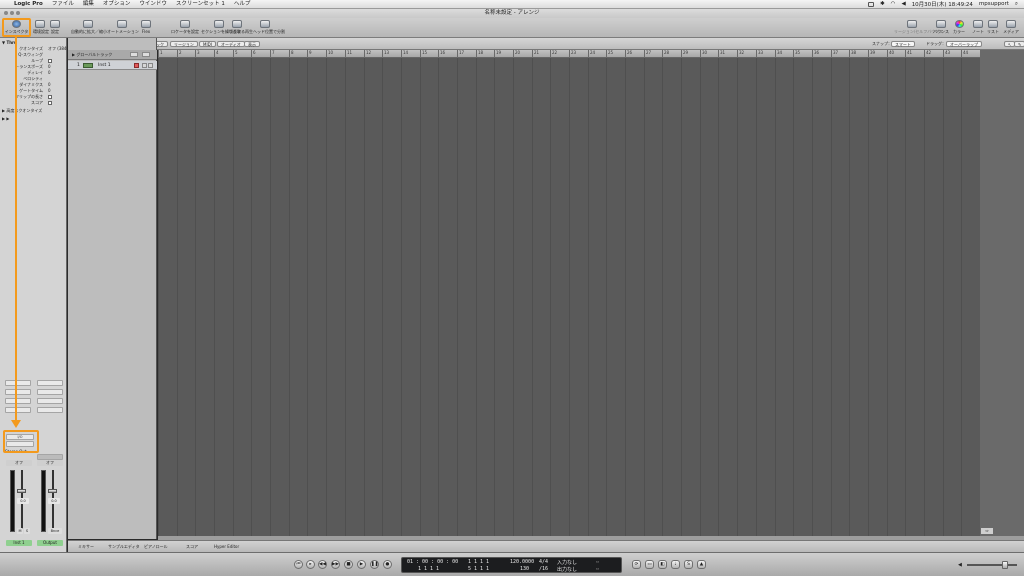 This screenshot has width=1024, height=576. Describe the element at coordinates (19, 463) in the screenshot. I see `automation-mode-left: オフ` at that location.